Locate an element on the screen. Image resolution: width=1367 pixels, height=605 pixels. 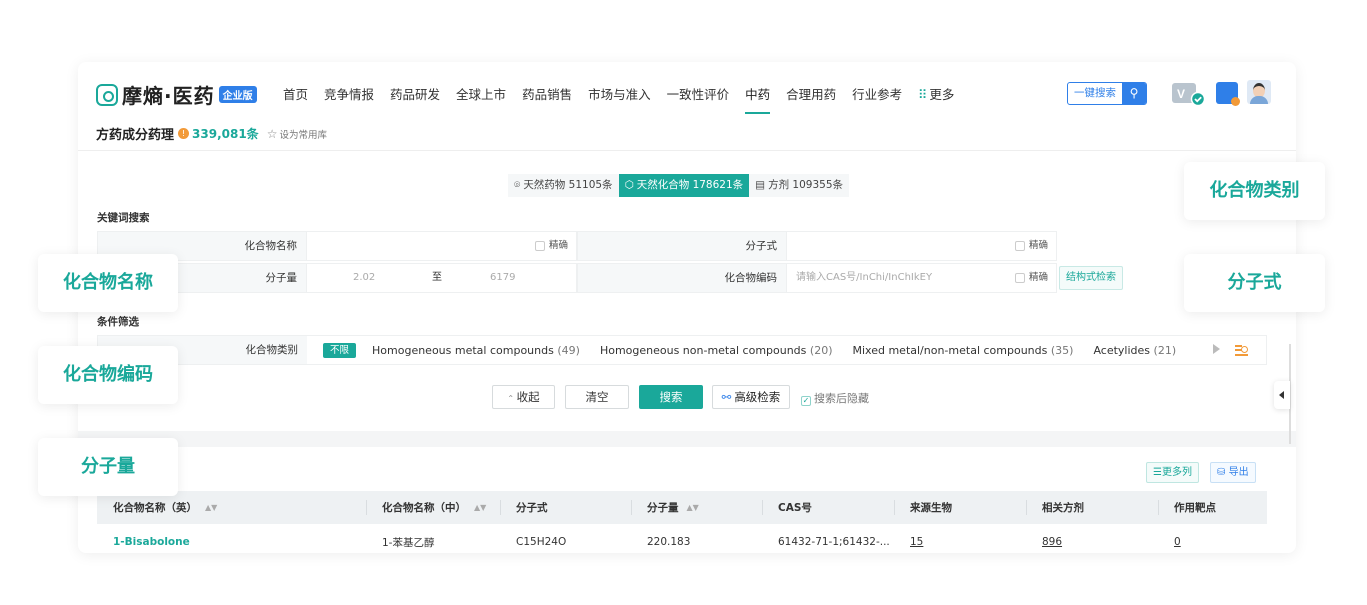
option-count: (35) is located at coordinates (1062, 350).